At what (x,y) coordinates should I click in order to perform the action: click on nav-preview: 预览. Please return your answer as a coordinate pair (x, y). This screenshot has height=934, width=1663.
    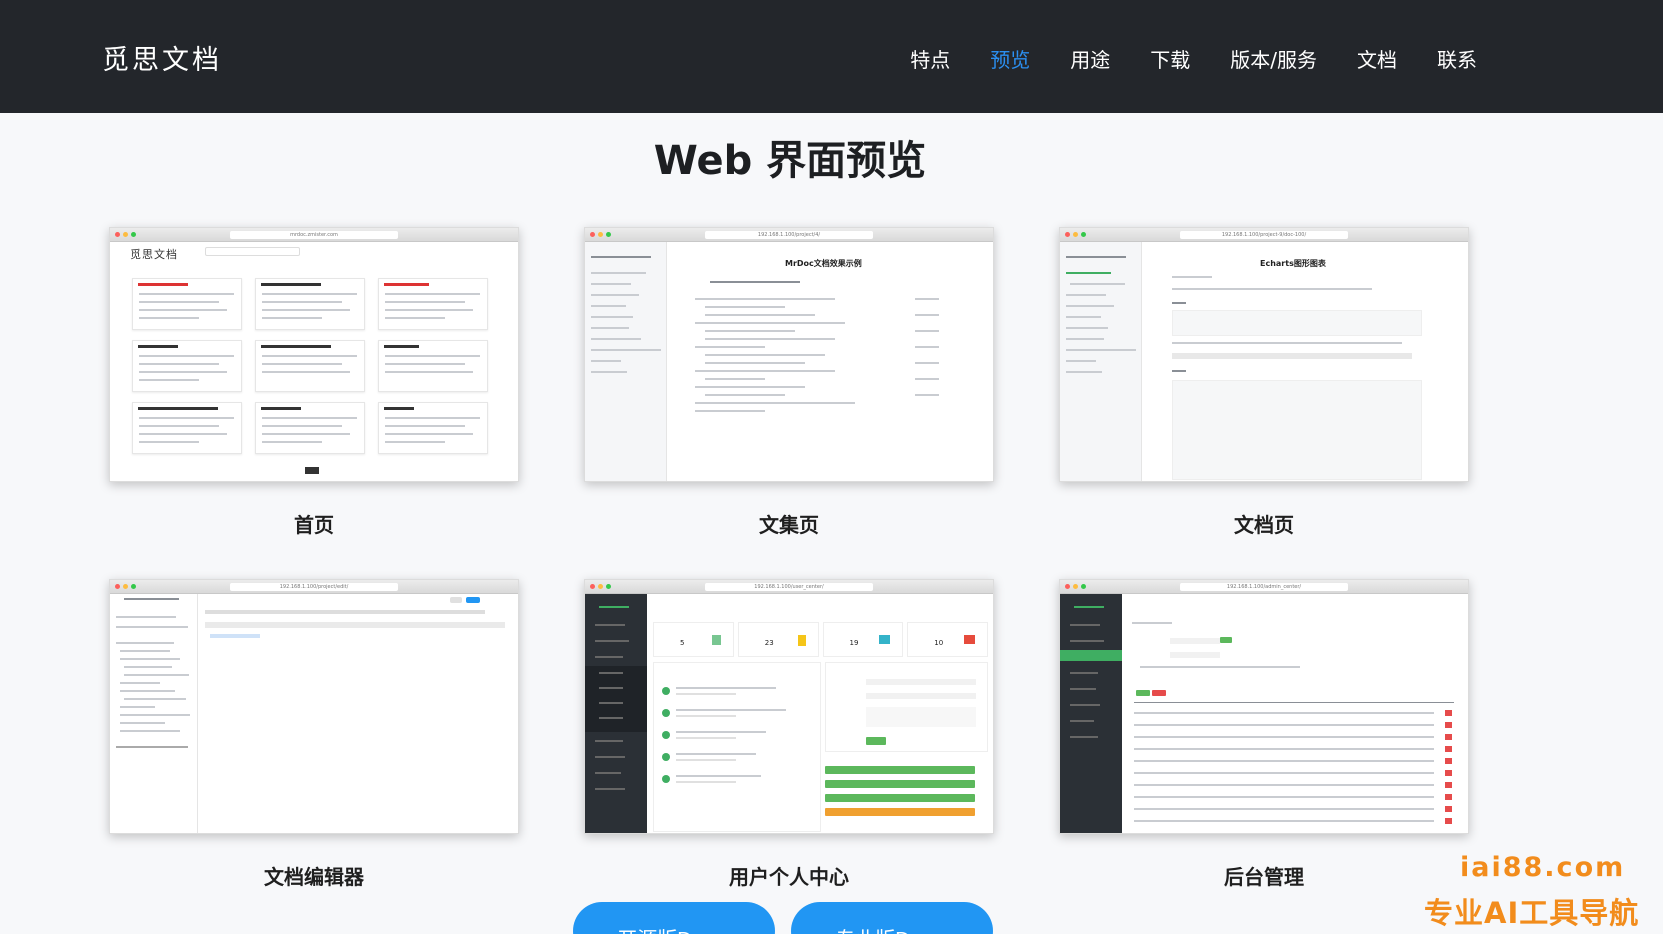
    Looking at the image, I should click on (1010, 58).